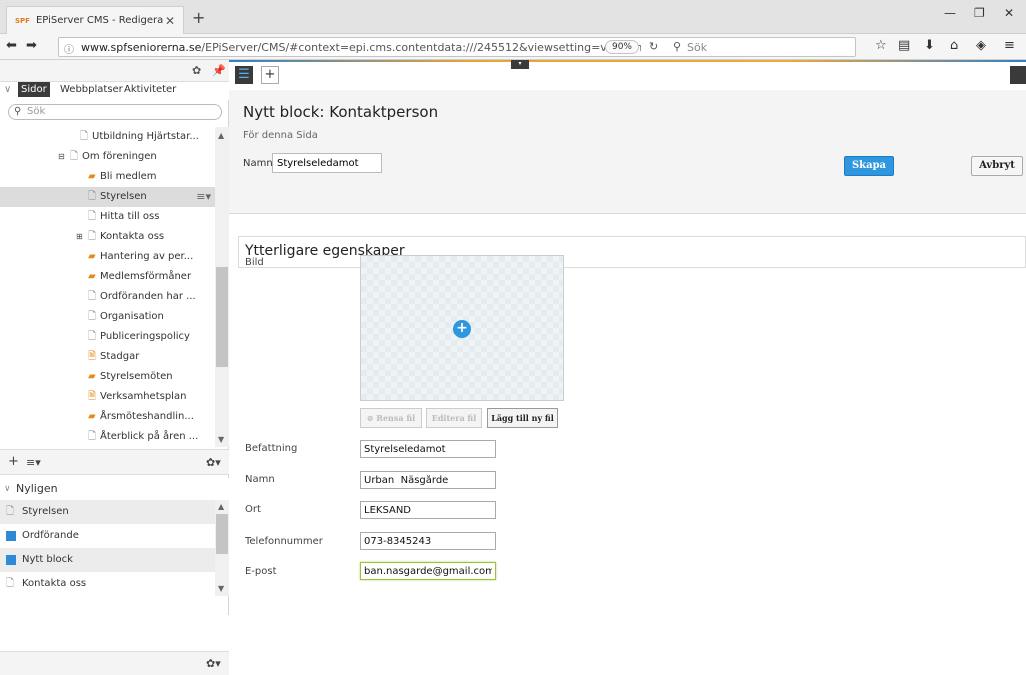 The width and height of the screenshot is (1026, 675). I want to click on restore-icon: ❐, so click(979, 13).